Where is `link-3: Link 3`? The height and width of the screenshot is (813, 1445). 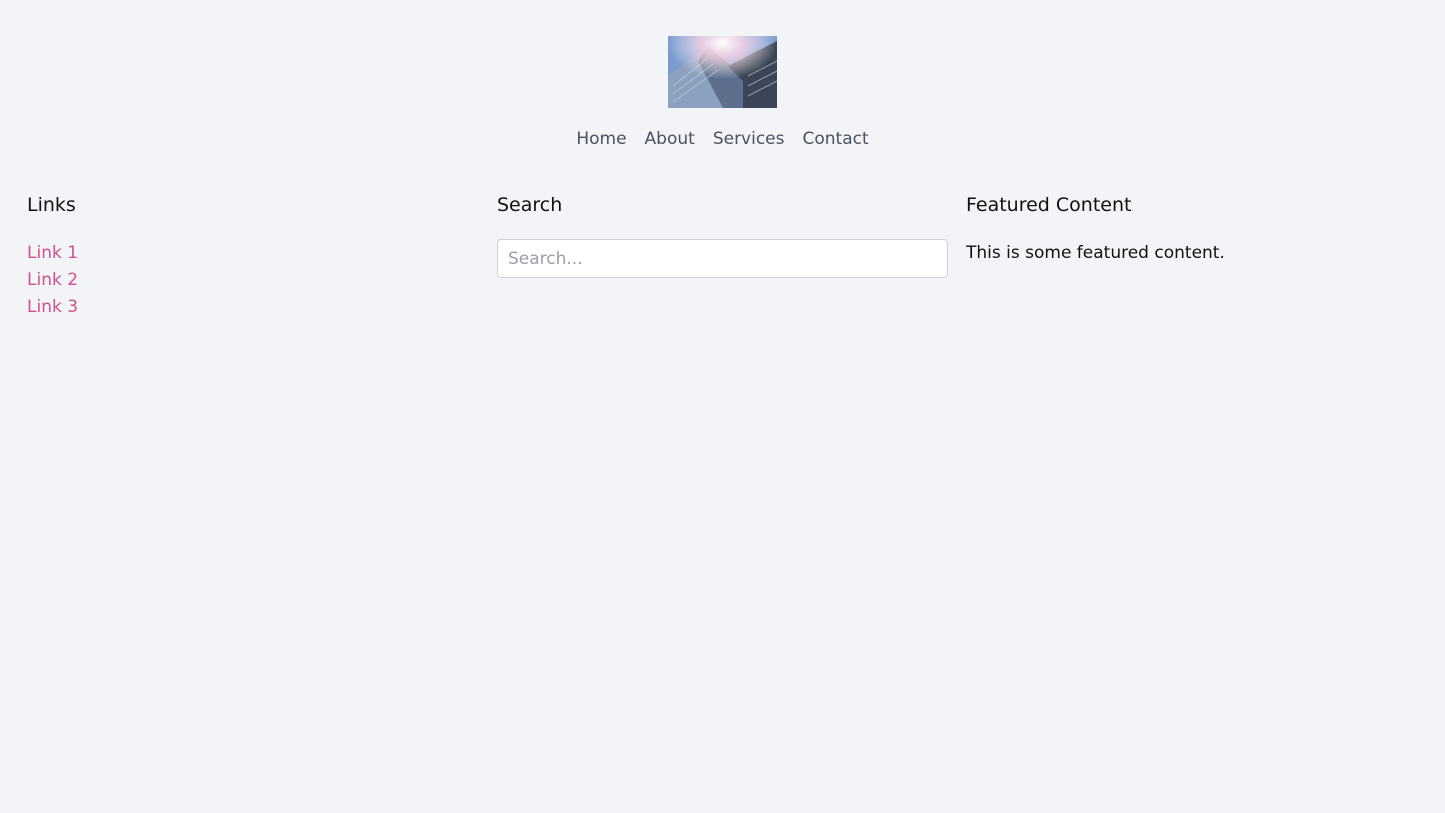
link-3: Link 3 is located at coordinates (247, 307).